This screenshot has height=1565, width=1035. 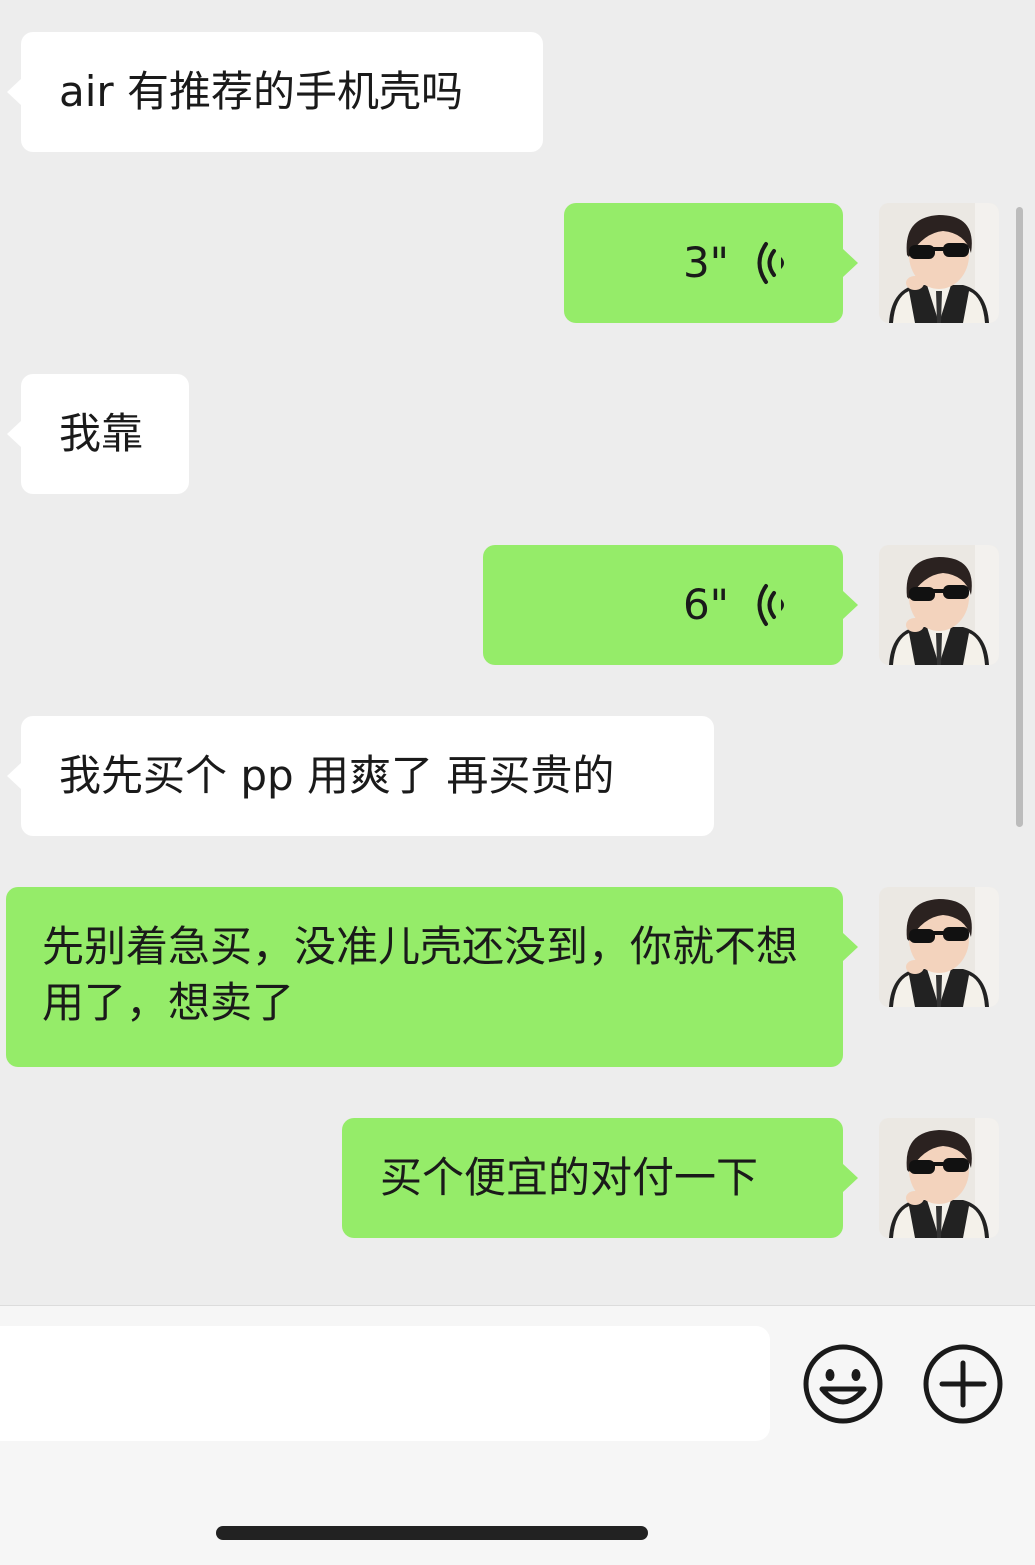 I want to click on message-text: 我靠, so click(x=101, y=433).